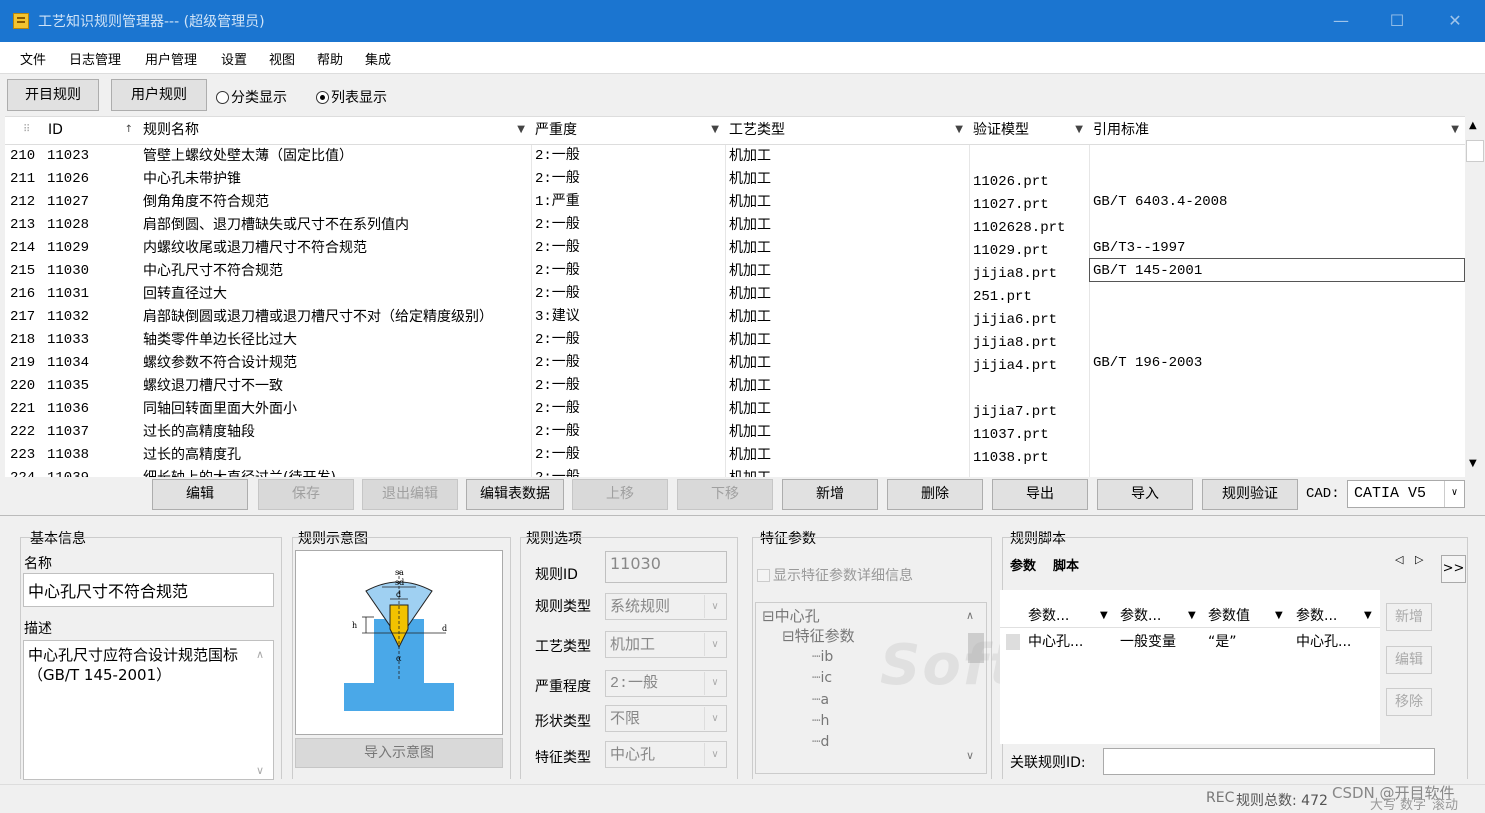 The width and height of the screenshot is (1485, 813). What do you see at coordinates (260, 654) in the screenshot?
I see `scroll-up-icon: ∧` at bounding box center [260, 654].